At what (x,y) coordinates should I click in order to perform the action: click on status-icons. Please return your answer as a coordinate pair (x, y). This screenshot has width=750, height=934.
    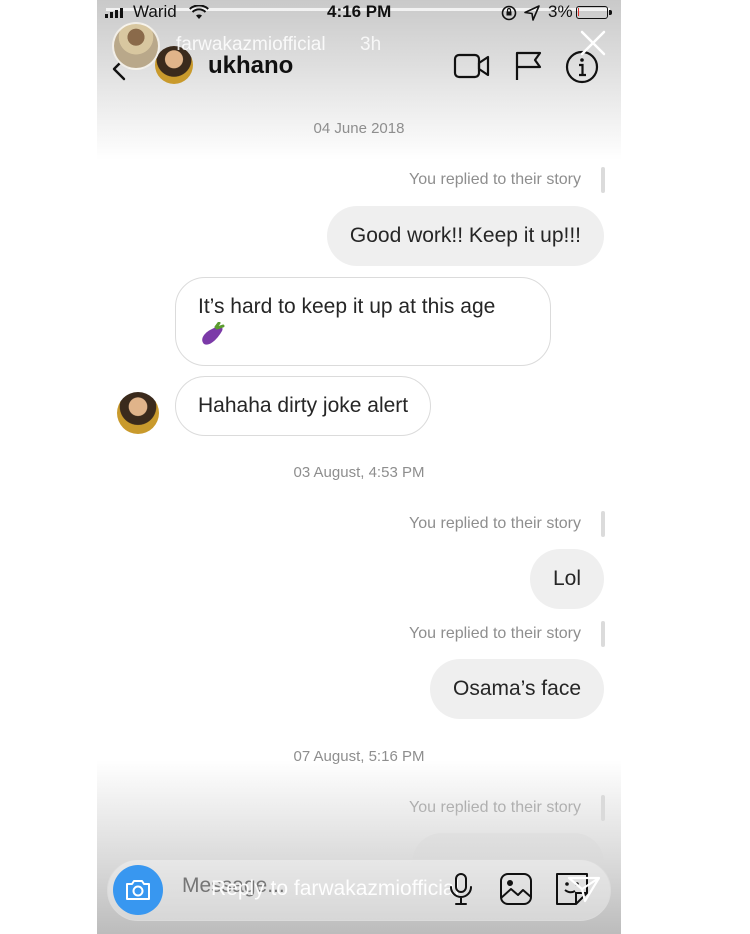
    Looking at the image, I should click on (523, 15).